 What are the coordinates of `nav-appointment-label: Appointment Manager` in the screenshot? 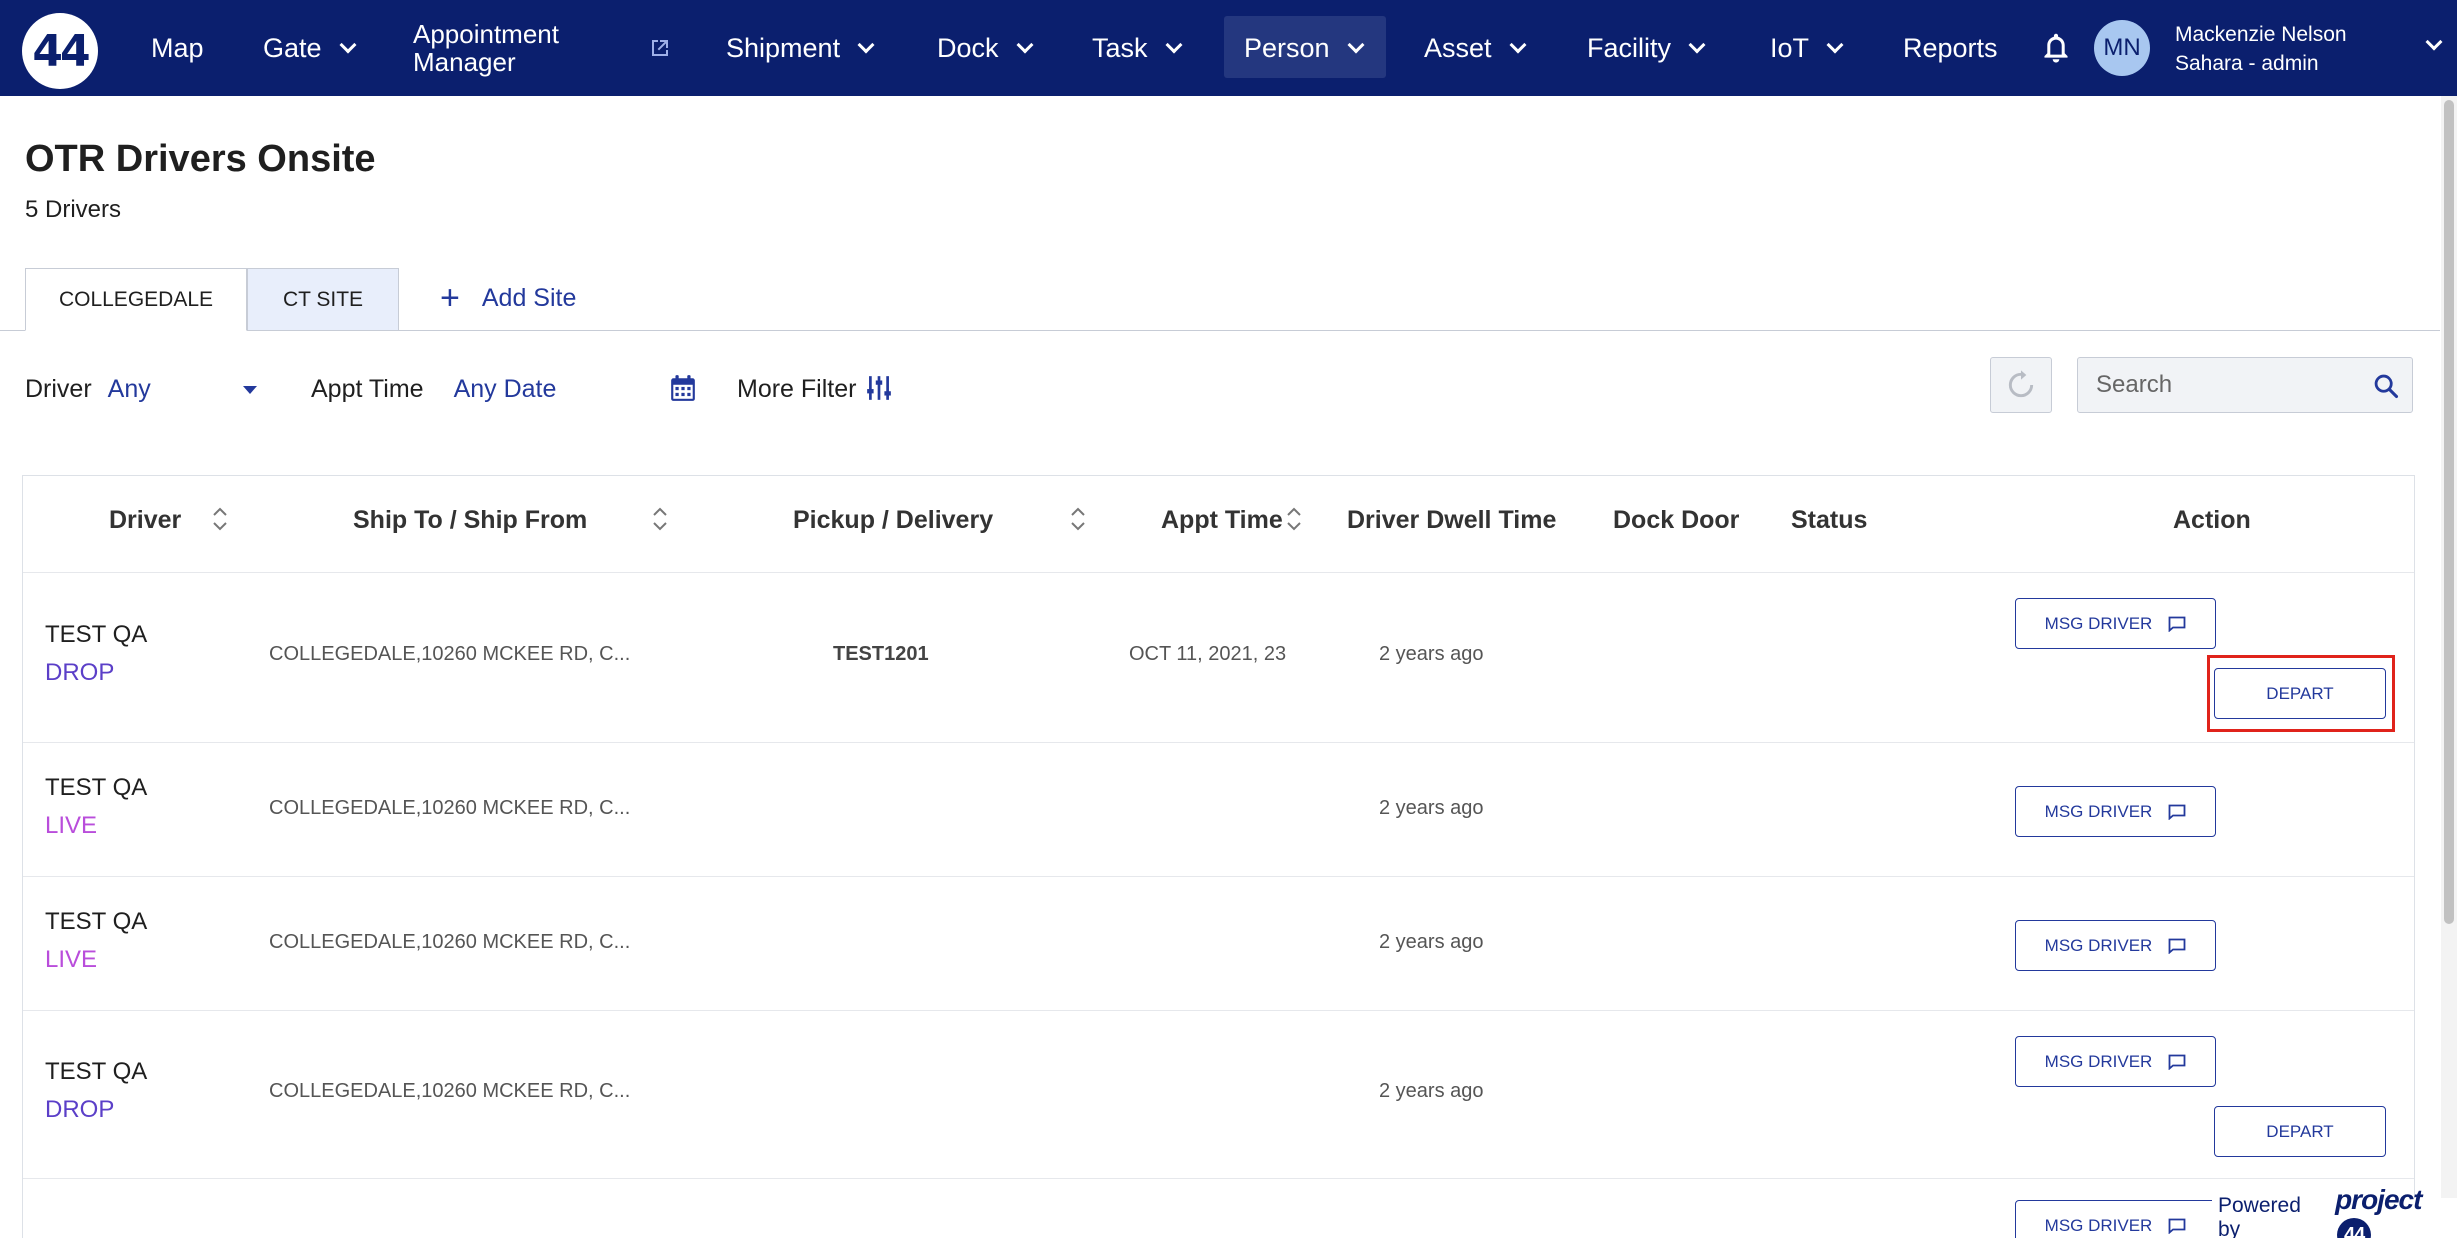 It's located at (486, 48).